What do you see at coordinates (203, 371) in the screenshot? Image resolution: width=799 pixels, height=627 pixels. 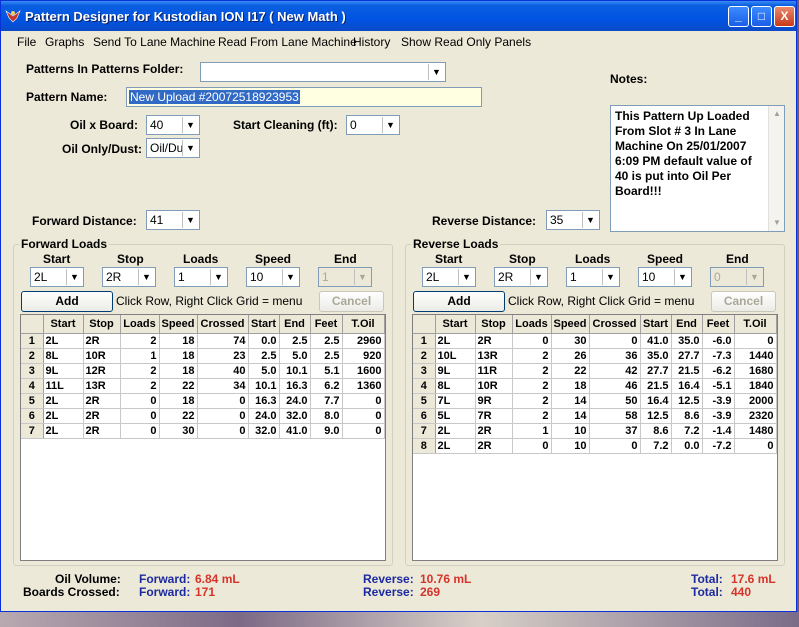 I see `table-row: 3 9L 12R 2 18 40 5.0 10.1 5.1 1600` at bounding box center [203, 371].